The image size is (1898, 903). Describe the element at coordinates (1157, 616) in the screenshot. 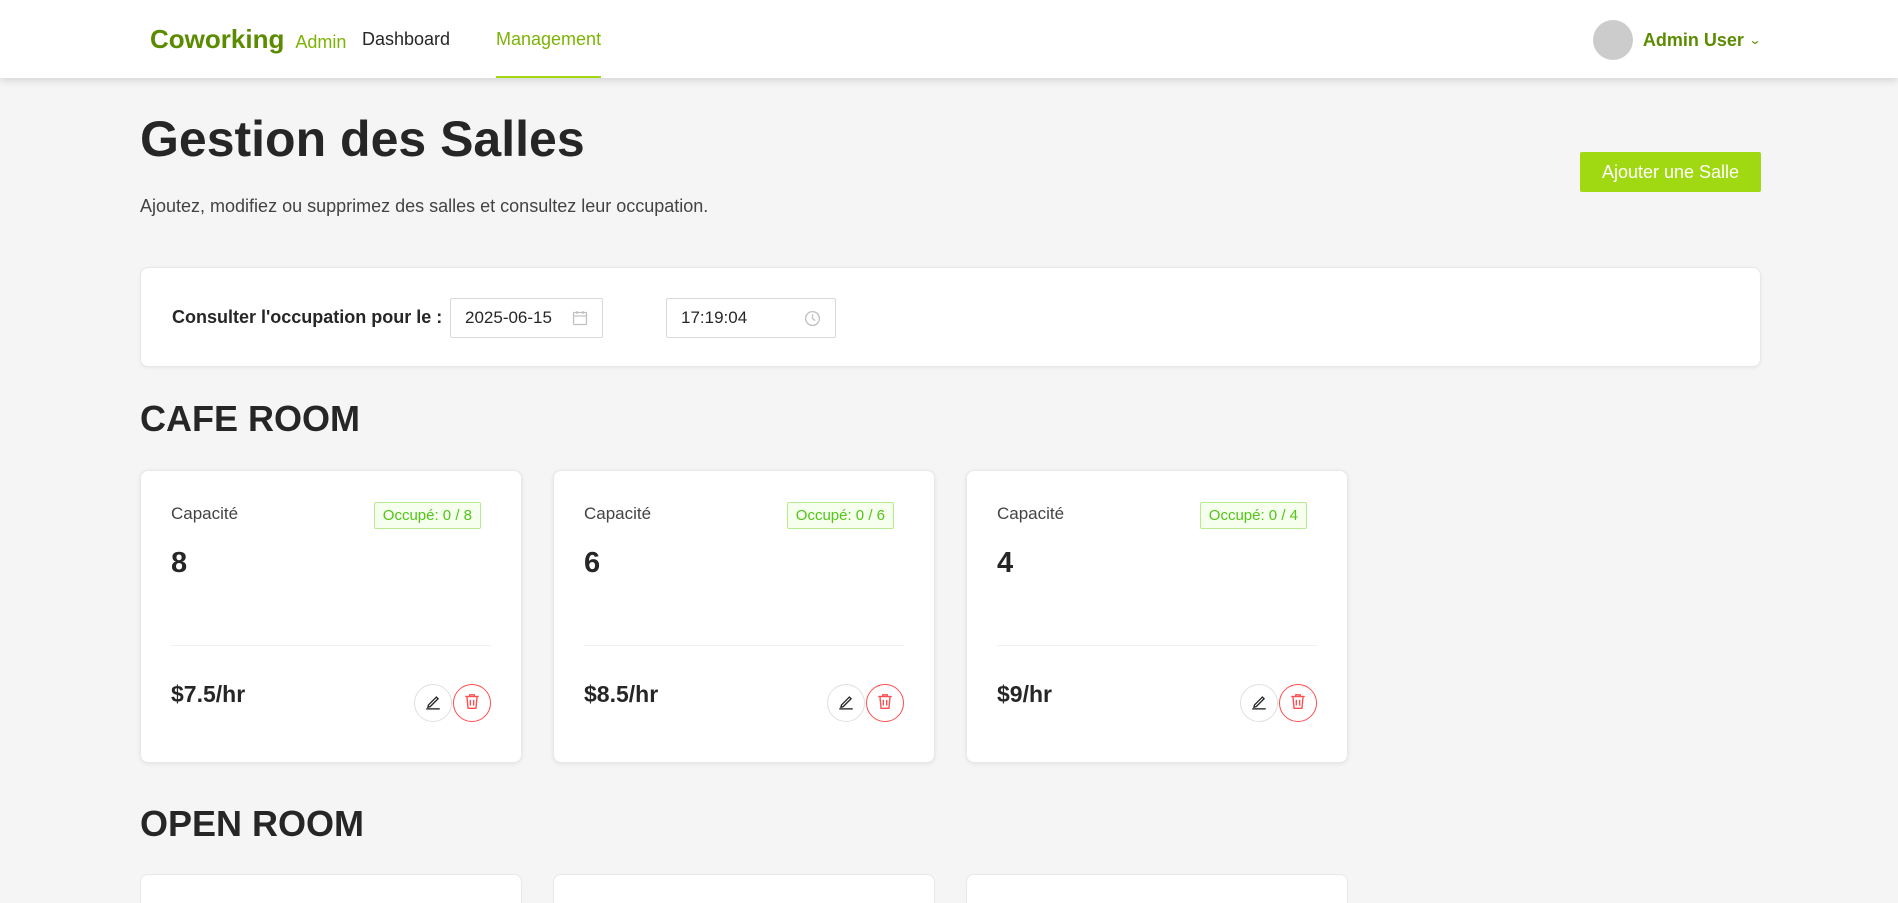

I see `room-card: Capacité Occupé: 0 / 4 4 $9/hr` at that location.